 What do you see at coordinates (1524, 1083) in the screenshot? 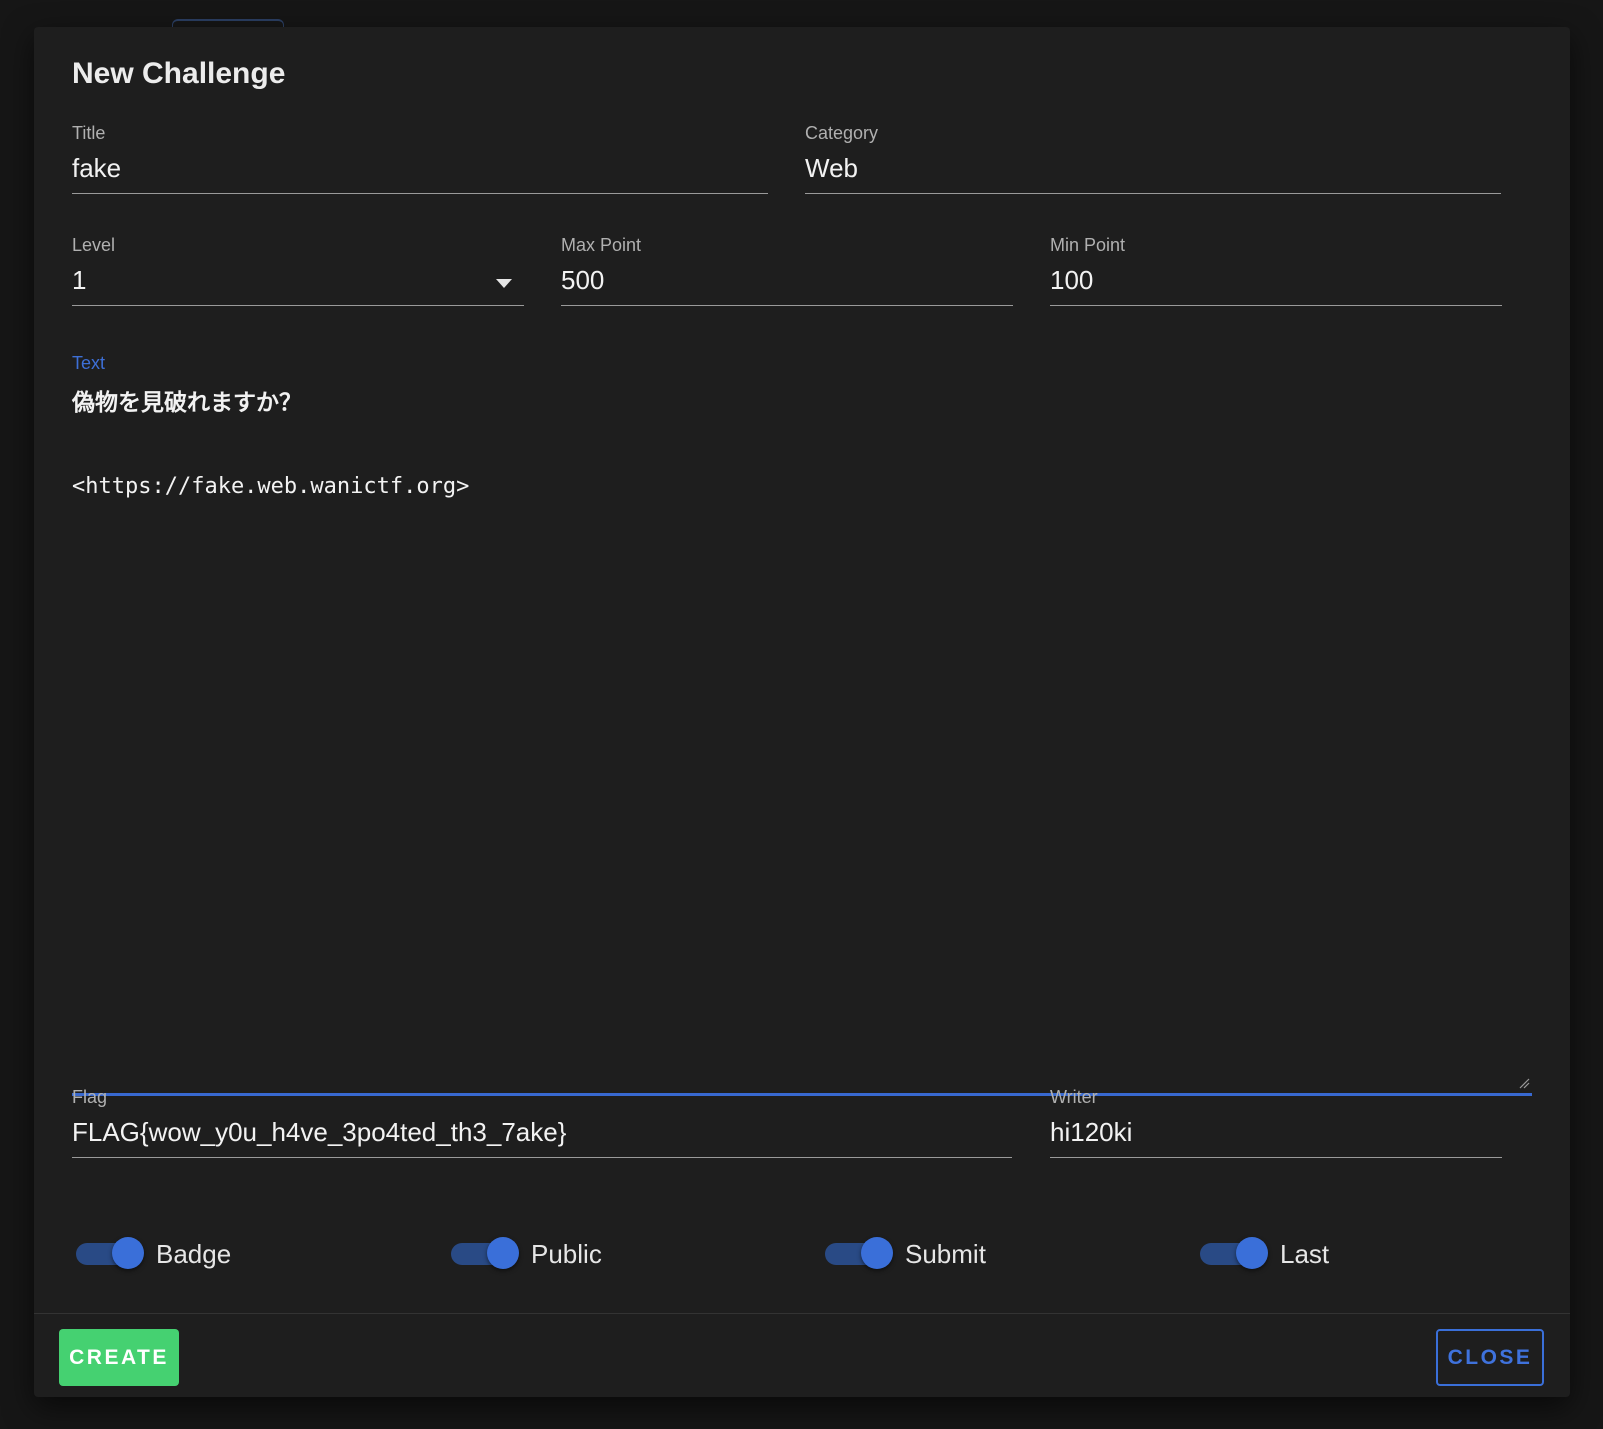
I see `resize-handle-icon` at bounding box center [1524, 1083].